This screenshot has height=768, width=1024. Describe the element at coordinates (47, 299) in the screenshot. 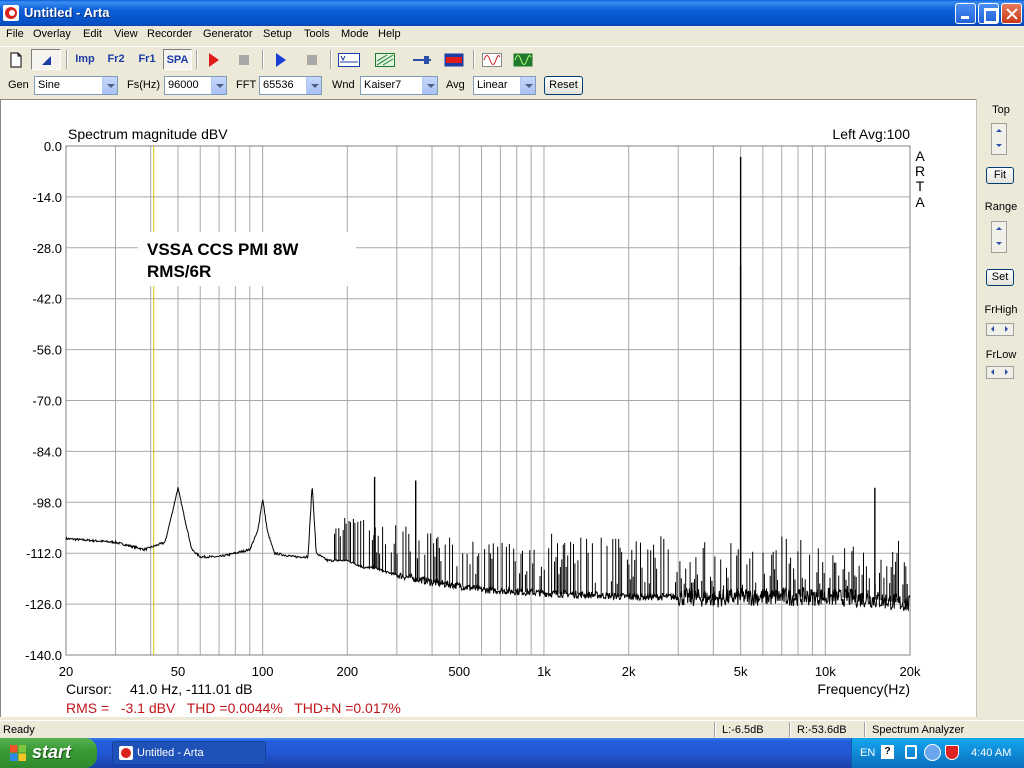

I see `y-tick-label: -42.0` at that location.